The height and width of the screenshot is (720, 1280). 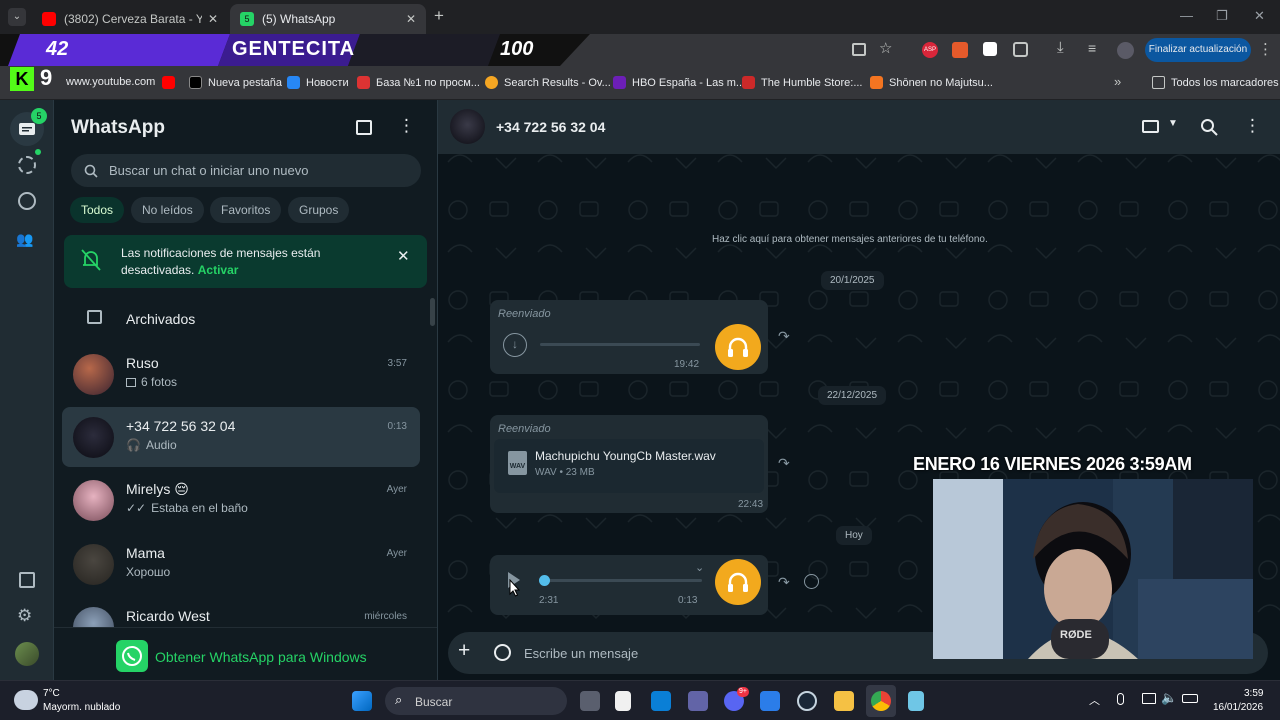 What do you see at coordinates (990, 49) in the screenshot?
I see `extension-diamond-icon` at bounding box center [990, 49].